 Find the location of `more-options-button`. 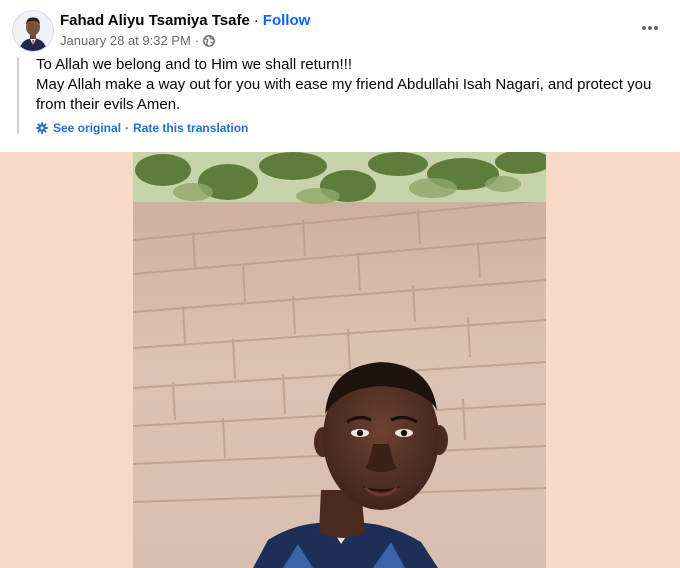

more-options-button is located at coordinates (650, 28).